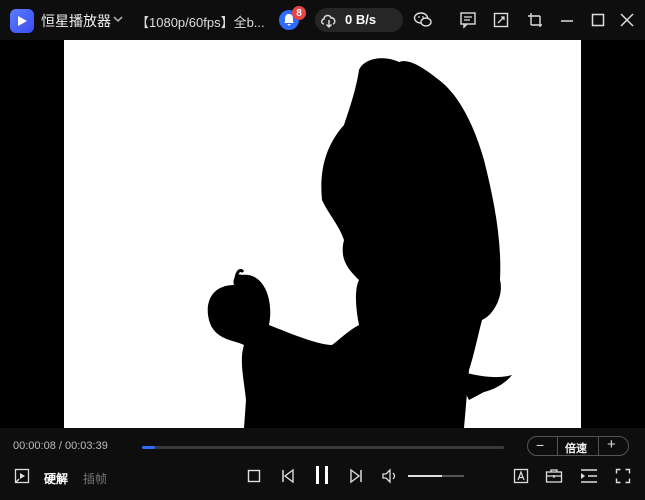 The height and width of the screenshot is (500, 645). What do you see at coordinates (322, 475) in the screenshot?
I see `pause-icon` at bounding box center [322, 475].